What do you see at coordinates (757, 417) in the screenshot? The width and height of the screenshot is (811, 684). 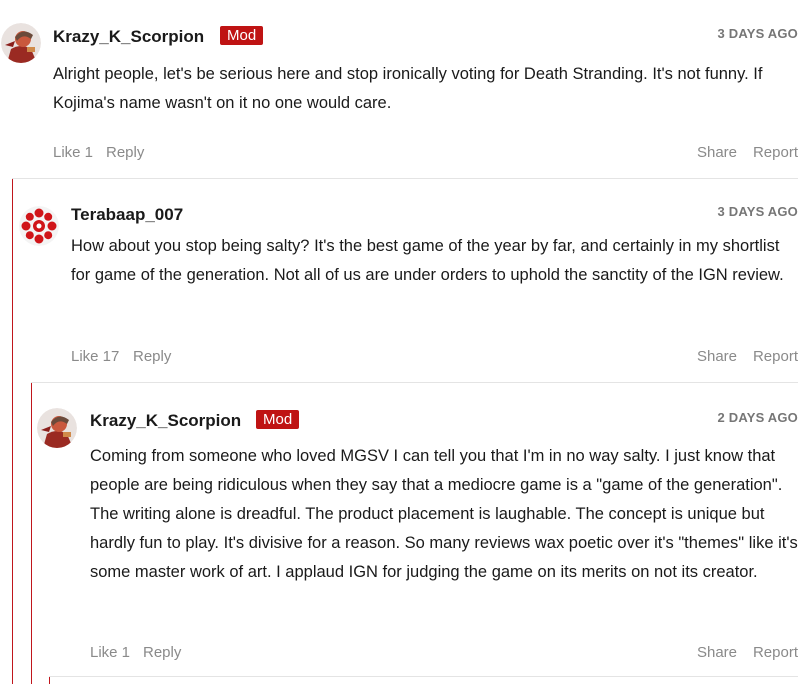 I see `comment-timestamp: 2 DAYS AGO` at bounding box center [757, 417].